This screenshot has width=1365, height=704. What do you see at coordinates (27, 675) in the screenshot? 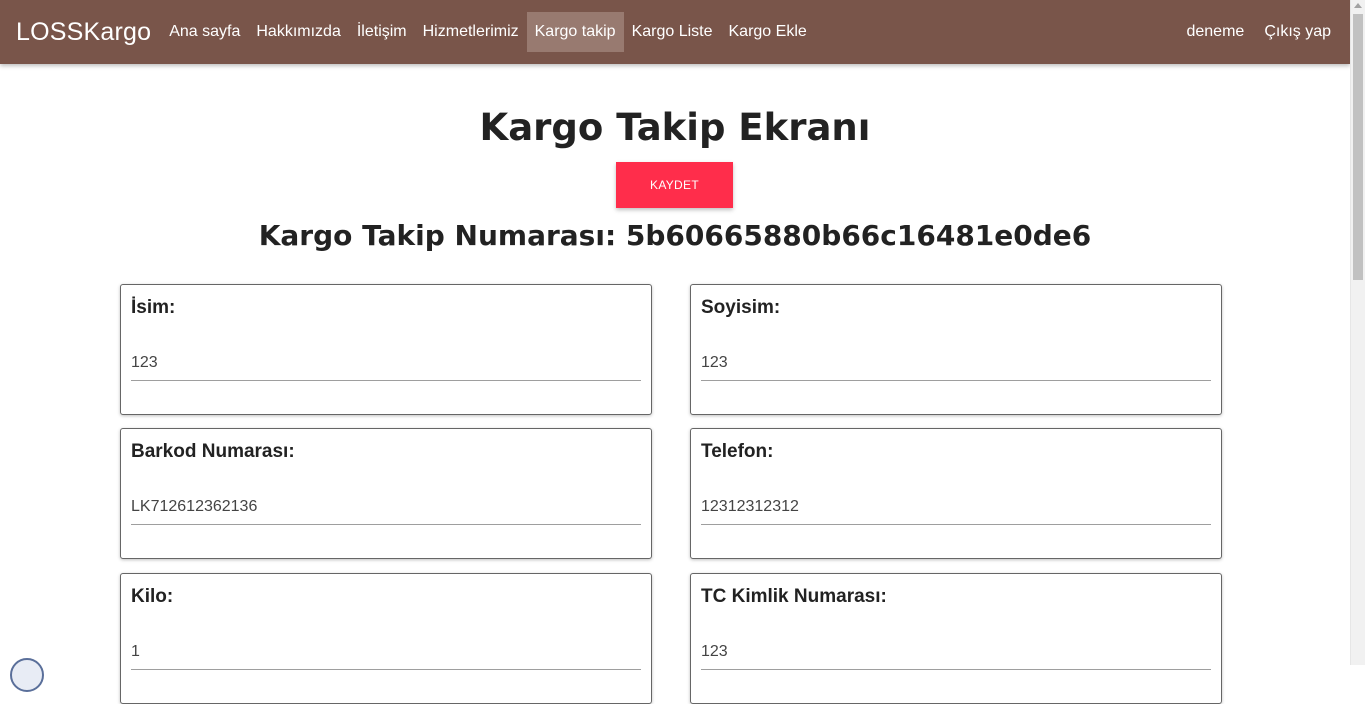
I see `floating-help-icon` at bounding box center [27, 675].